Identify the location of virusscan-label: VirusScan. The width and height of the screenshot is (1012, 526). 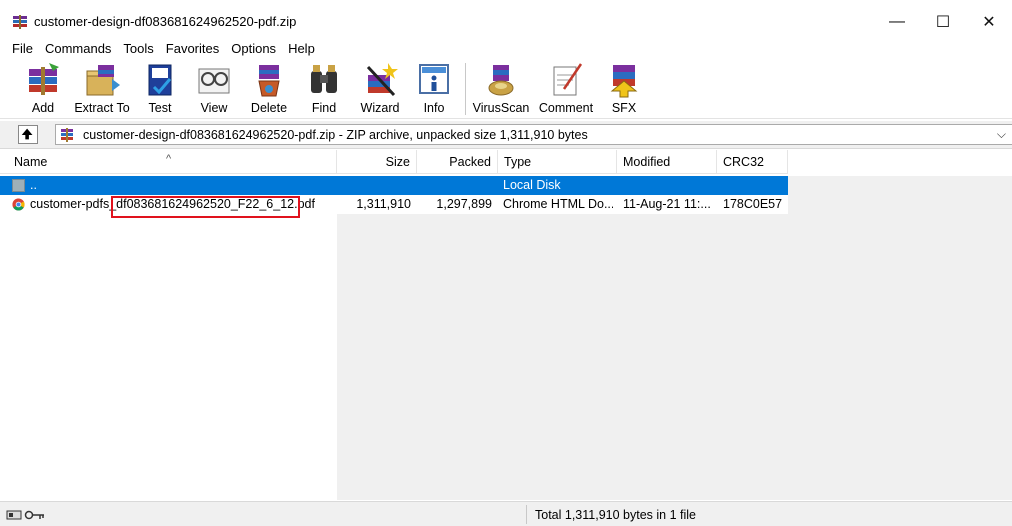
(501, 108).